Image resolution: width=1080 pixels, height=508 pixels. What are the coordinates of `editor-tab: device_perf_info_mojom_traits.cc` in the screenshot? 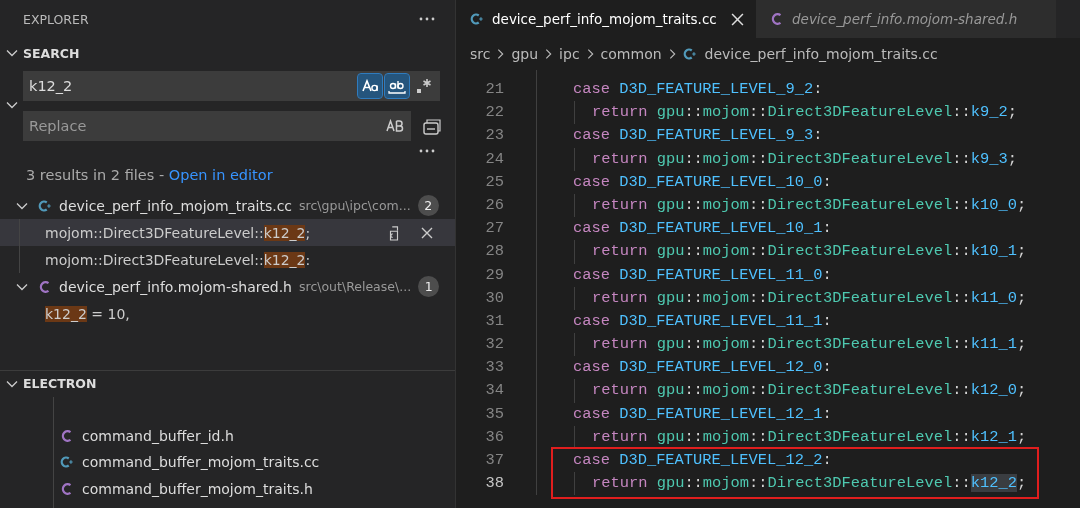 It's located at (606, 19).